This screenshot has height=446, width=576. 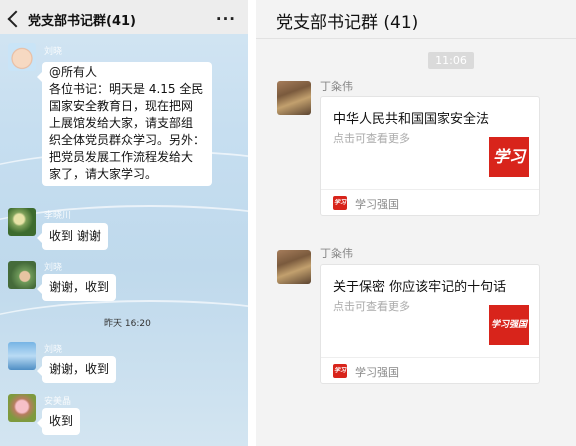 I want to click on sender-name: 安美晶, so click(x=58, y=402).